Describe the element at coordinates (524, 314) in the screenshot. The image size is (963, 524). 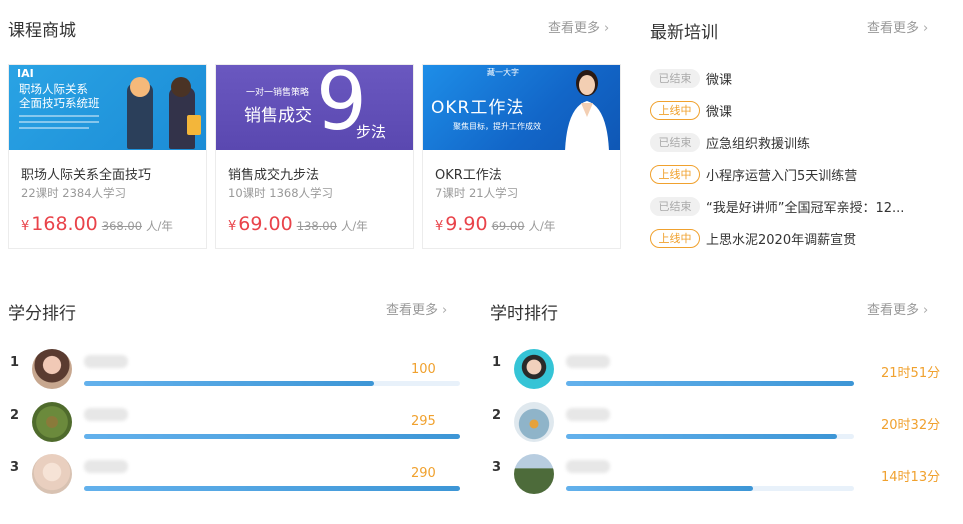
I see `hours-rank-title: 学时排行` at that location.